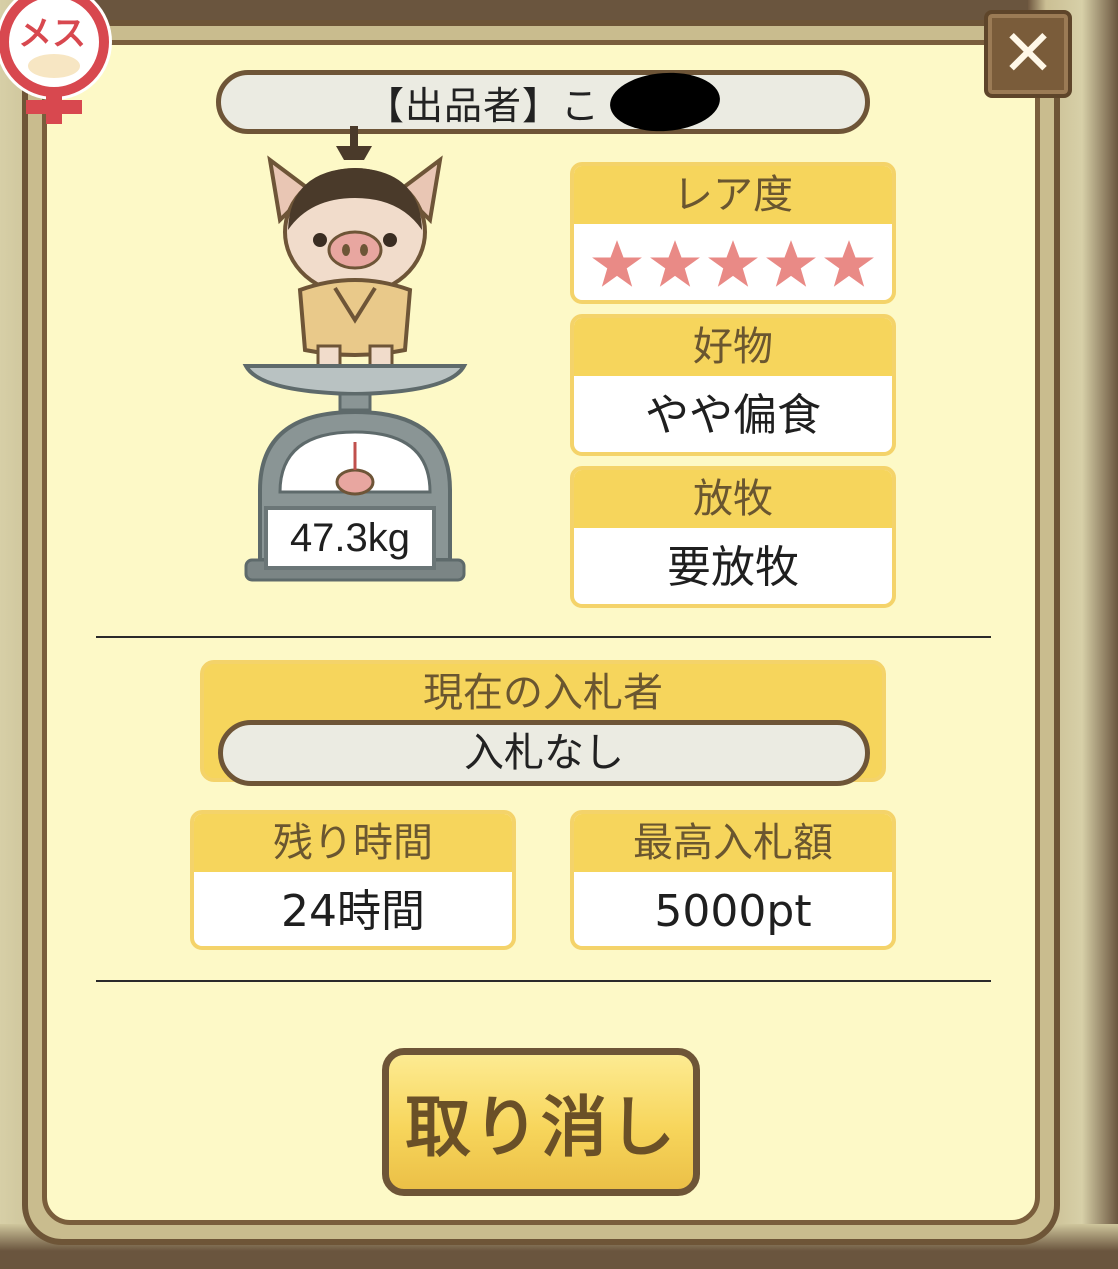  I want to click on remaining-time-title: 残り時間, so click(353, 843).